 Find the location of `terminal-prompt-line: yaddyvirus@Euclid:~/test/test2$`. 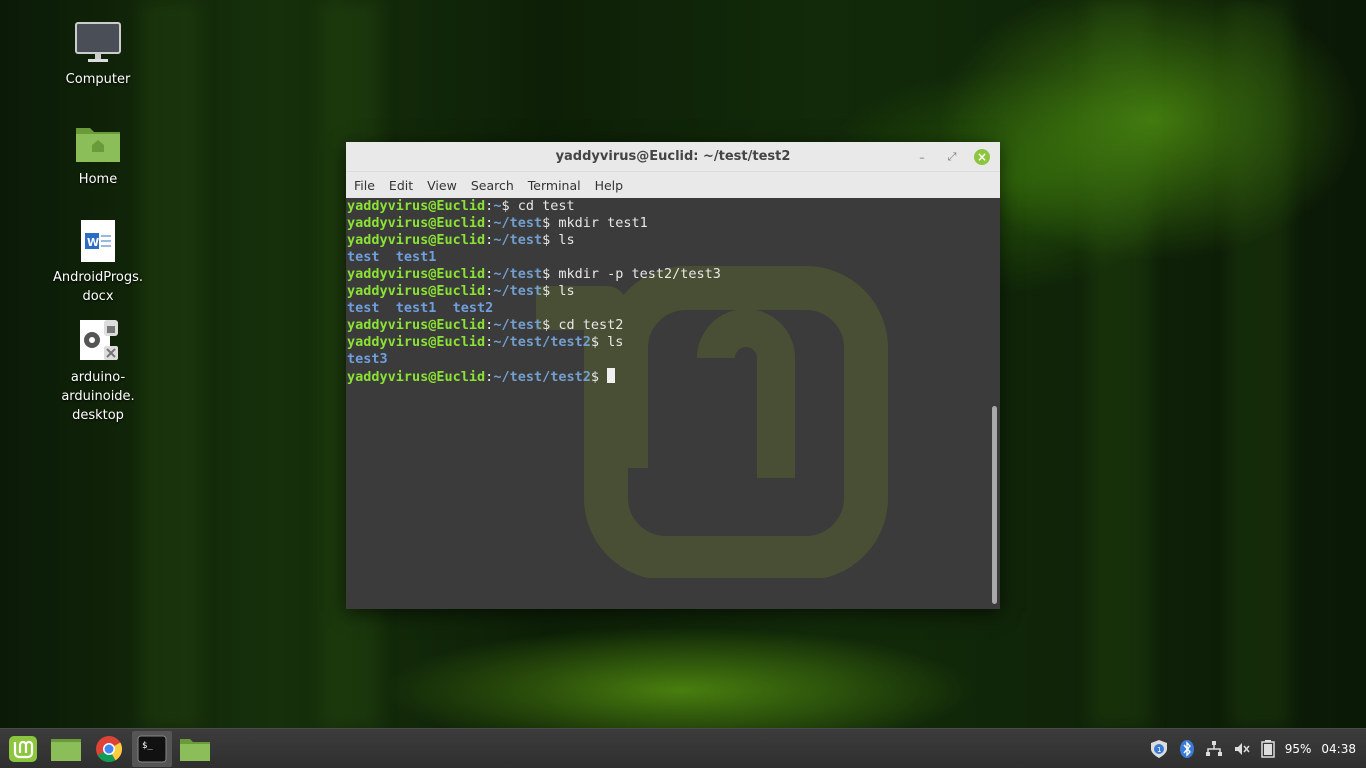

terminal-prompt-line: yaddyvirus@Euclid:~/test/test2$ is located at coordinates (534, 377).